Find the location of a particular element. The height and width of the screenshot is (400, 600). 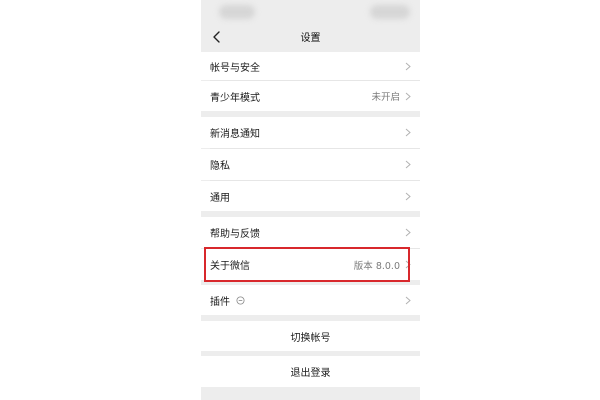

status-bar-left-blur is located at coordinates (237, 12).